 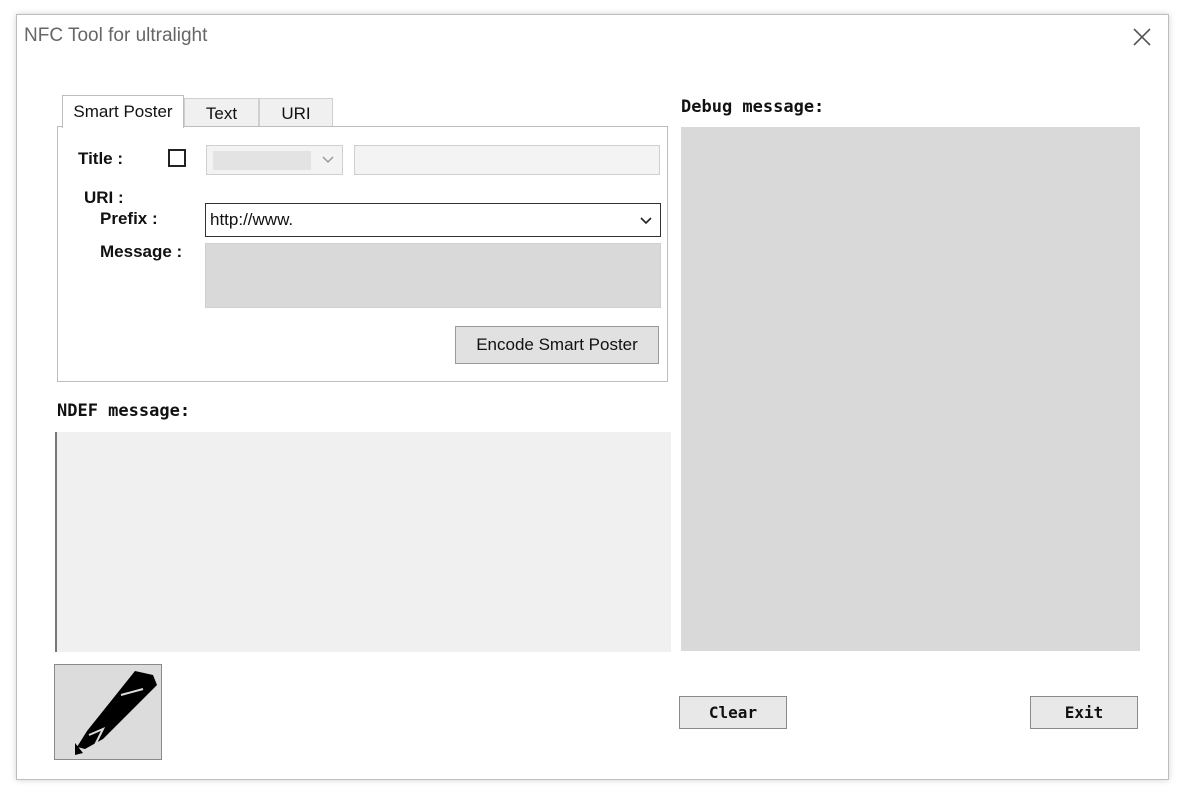 I want to click on uri-label: URI :, so click(x=104, y=197).